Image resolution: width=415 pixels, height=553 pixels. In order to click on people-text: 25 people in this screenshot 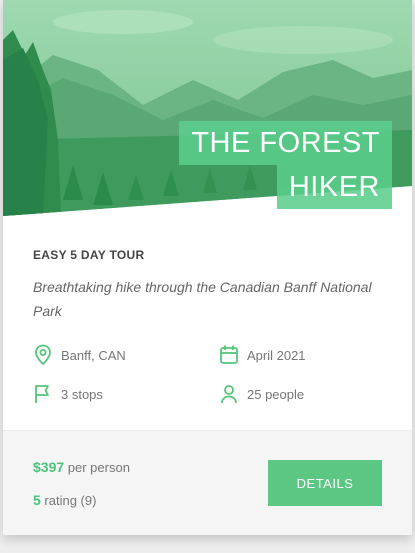, I will do `click(276, 394)`.